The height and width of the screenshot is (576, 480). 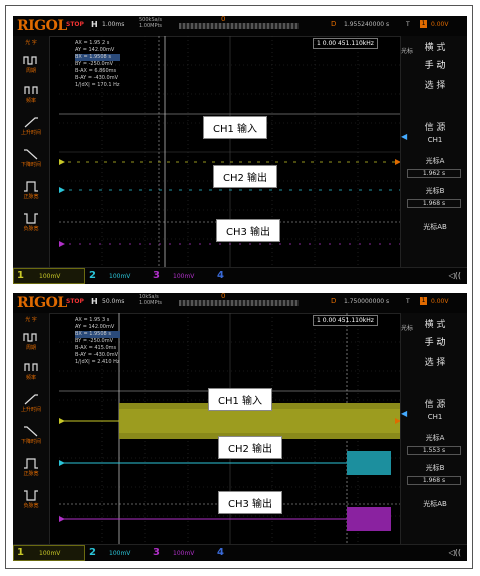 What do you see at coordinates (435, 468) in the screenshot?
I see `cursor-b-label: 光标B` at bounding box center [435, 468].